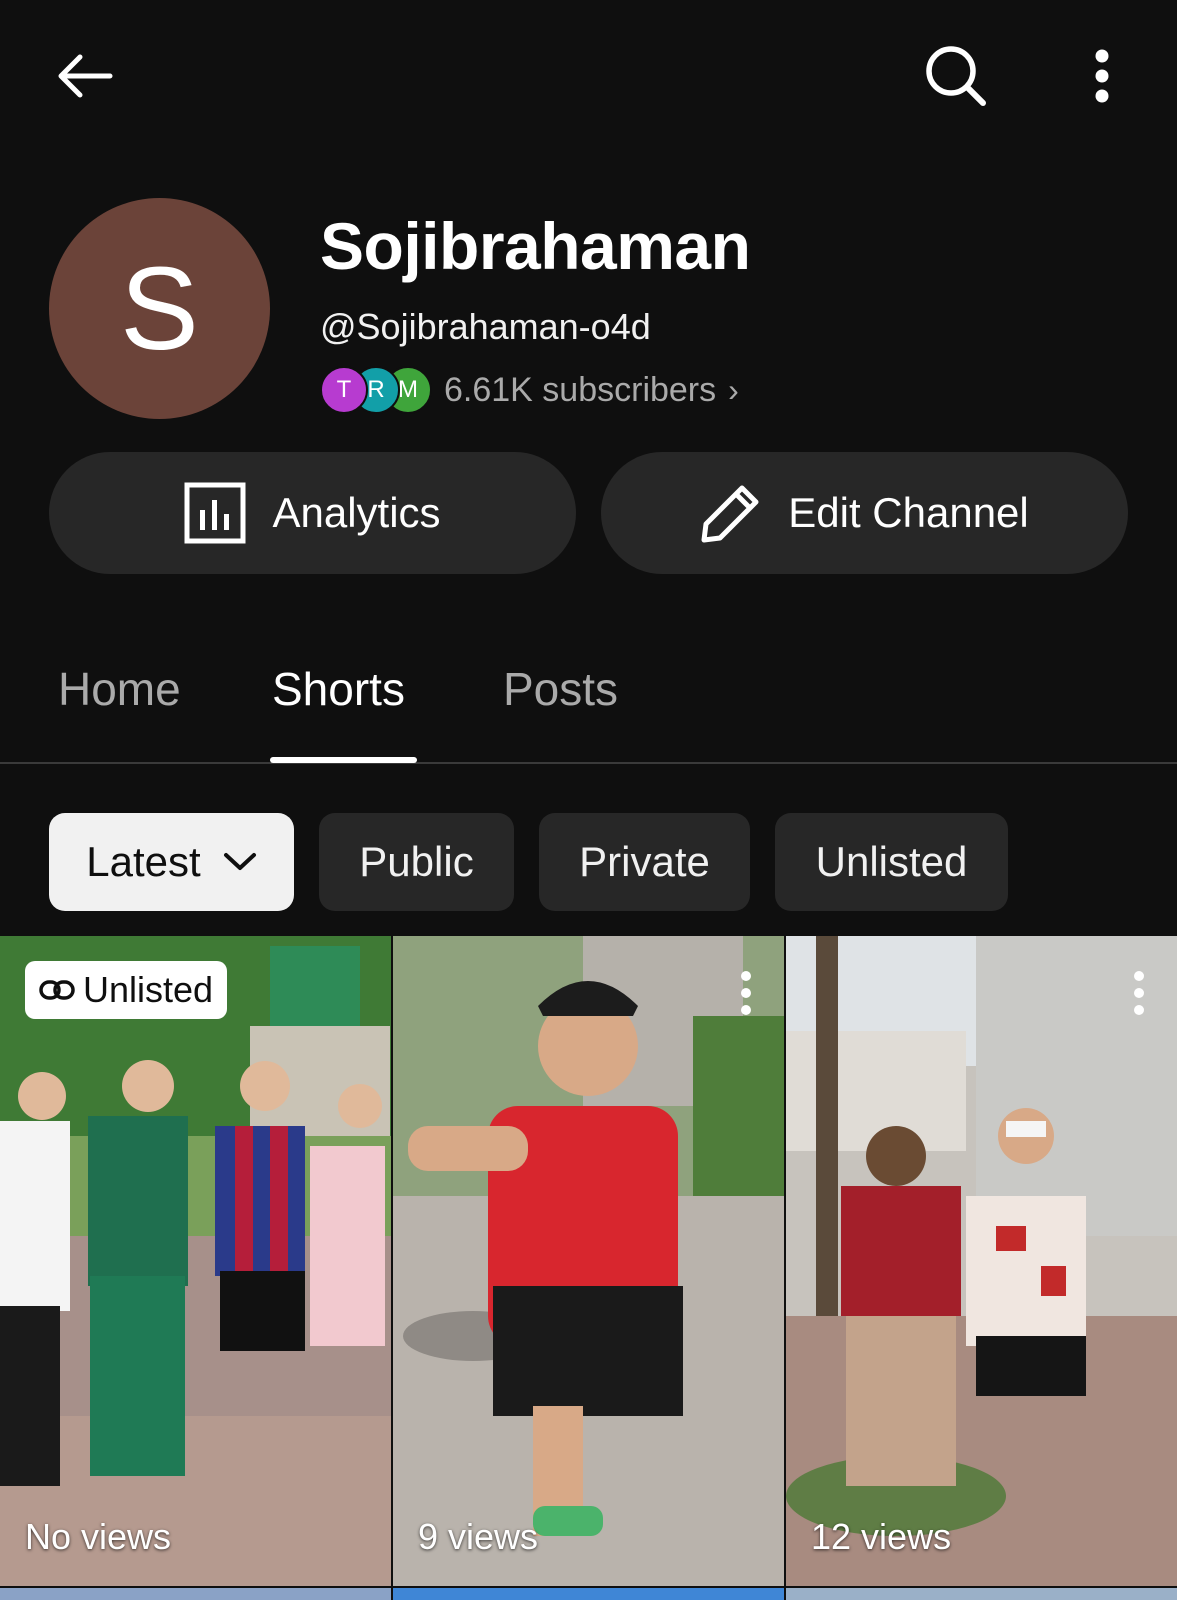 Image resolution: width=1177 pixels, height=1600 pixels. I want to click on edit-channel-button: Edit Channel, so click(864, 513).